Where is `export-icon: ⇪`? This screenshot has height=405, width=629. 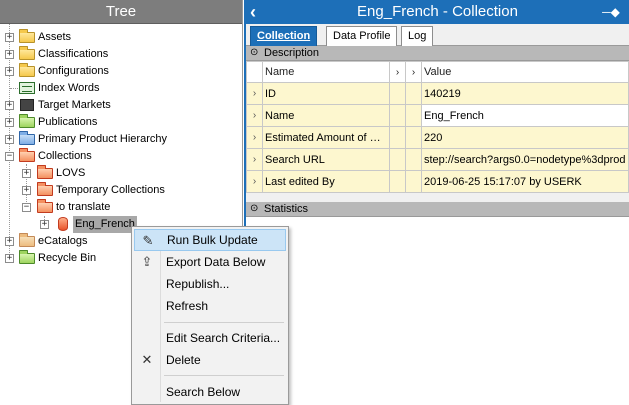
export-icon: ⇪ is located at coordinates (147, 261).